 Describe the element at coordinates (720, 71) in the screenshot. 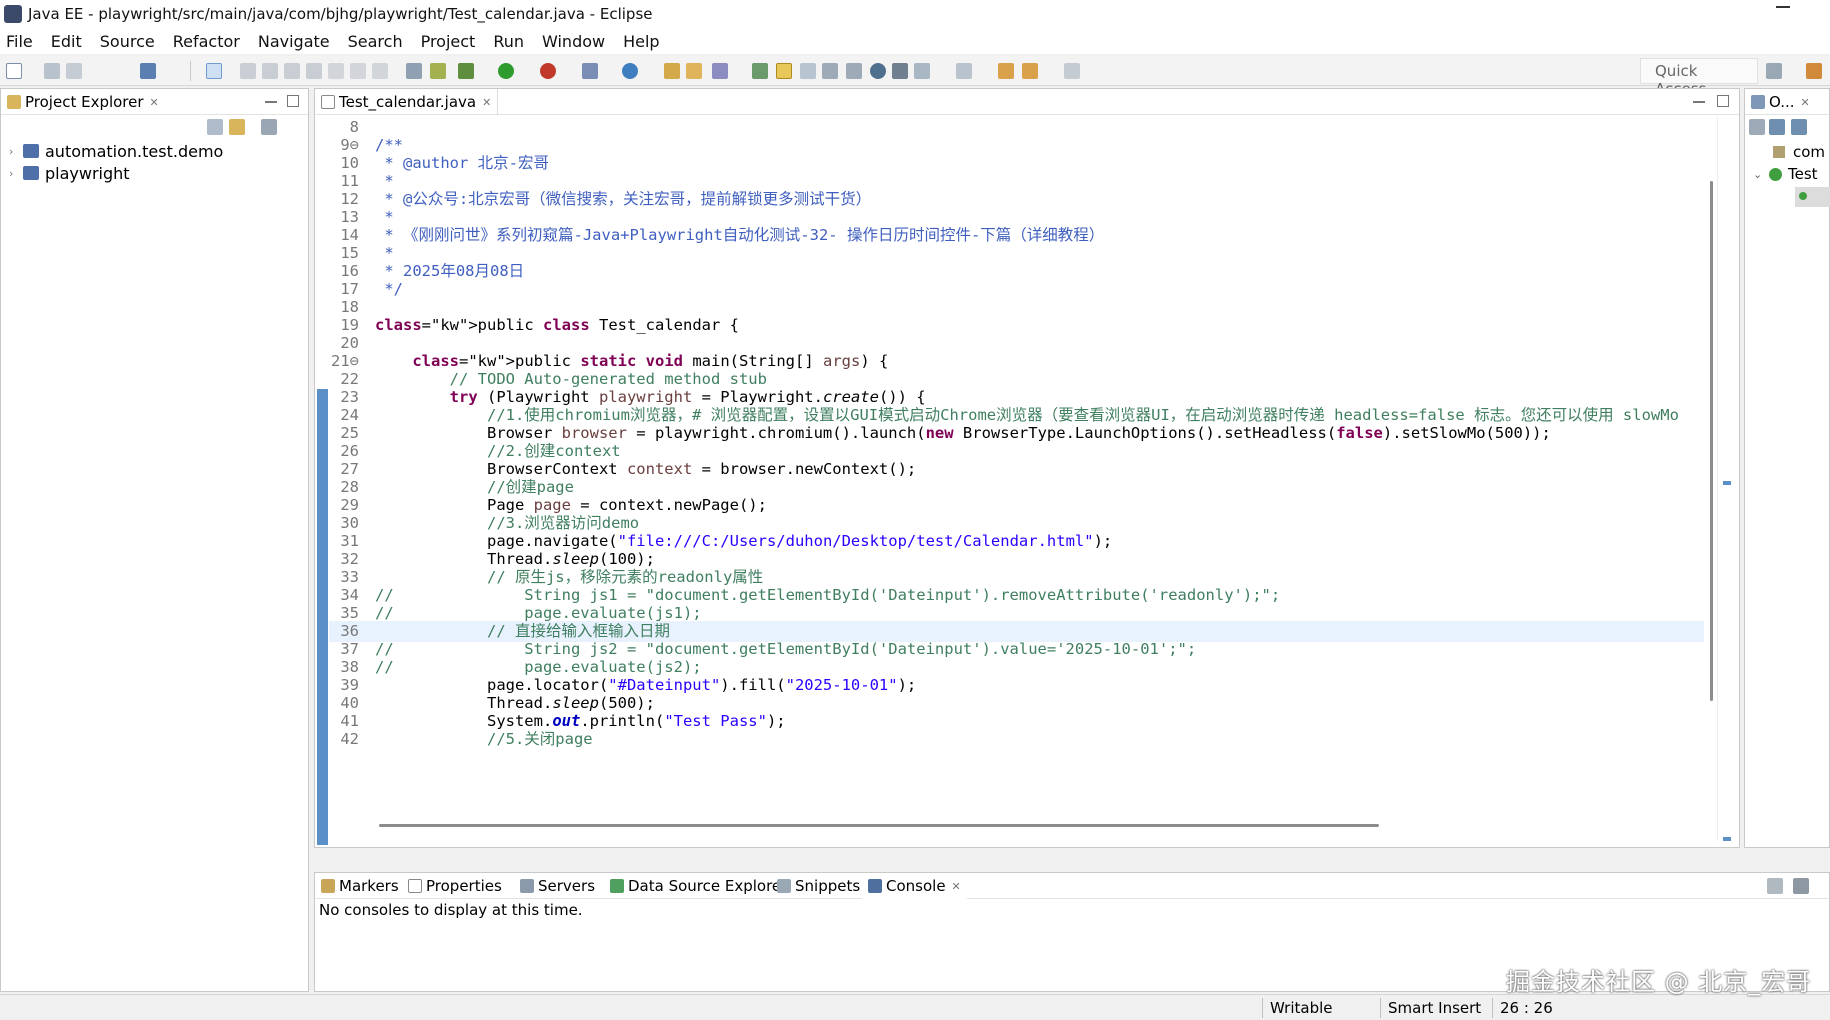

I see `search-icon` at that location.